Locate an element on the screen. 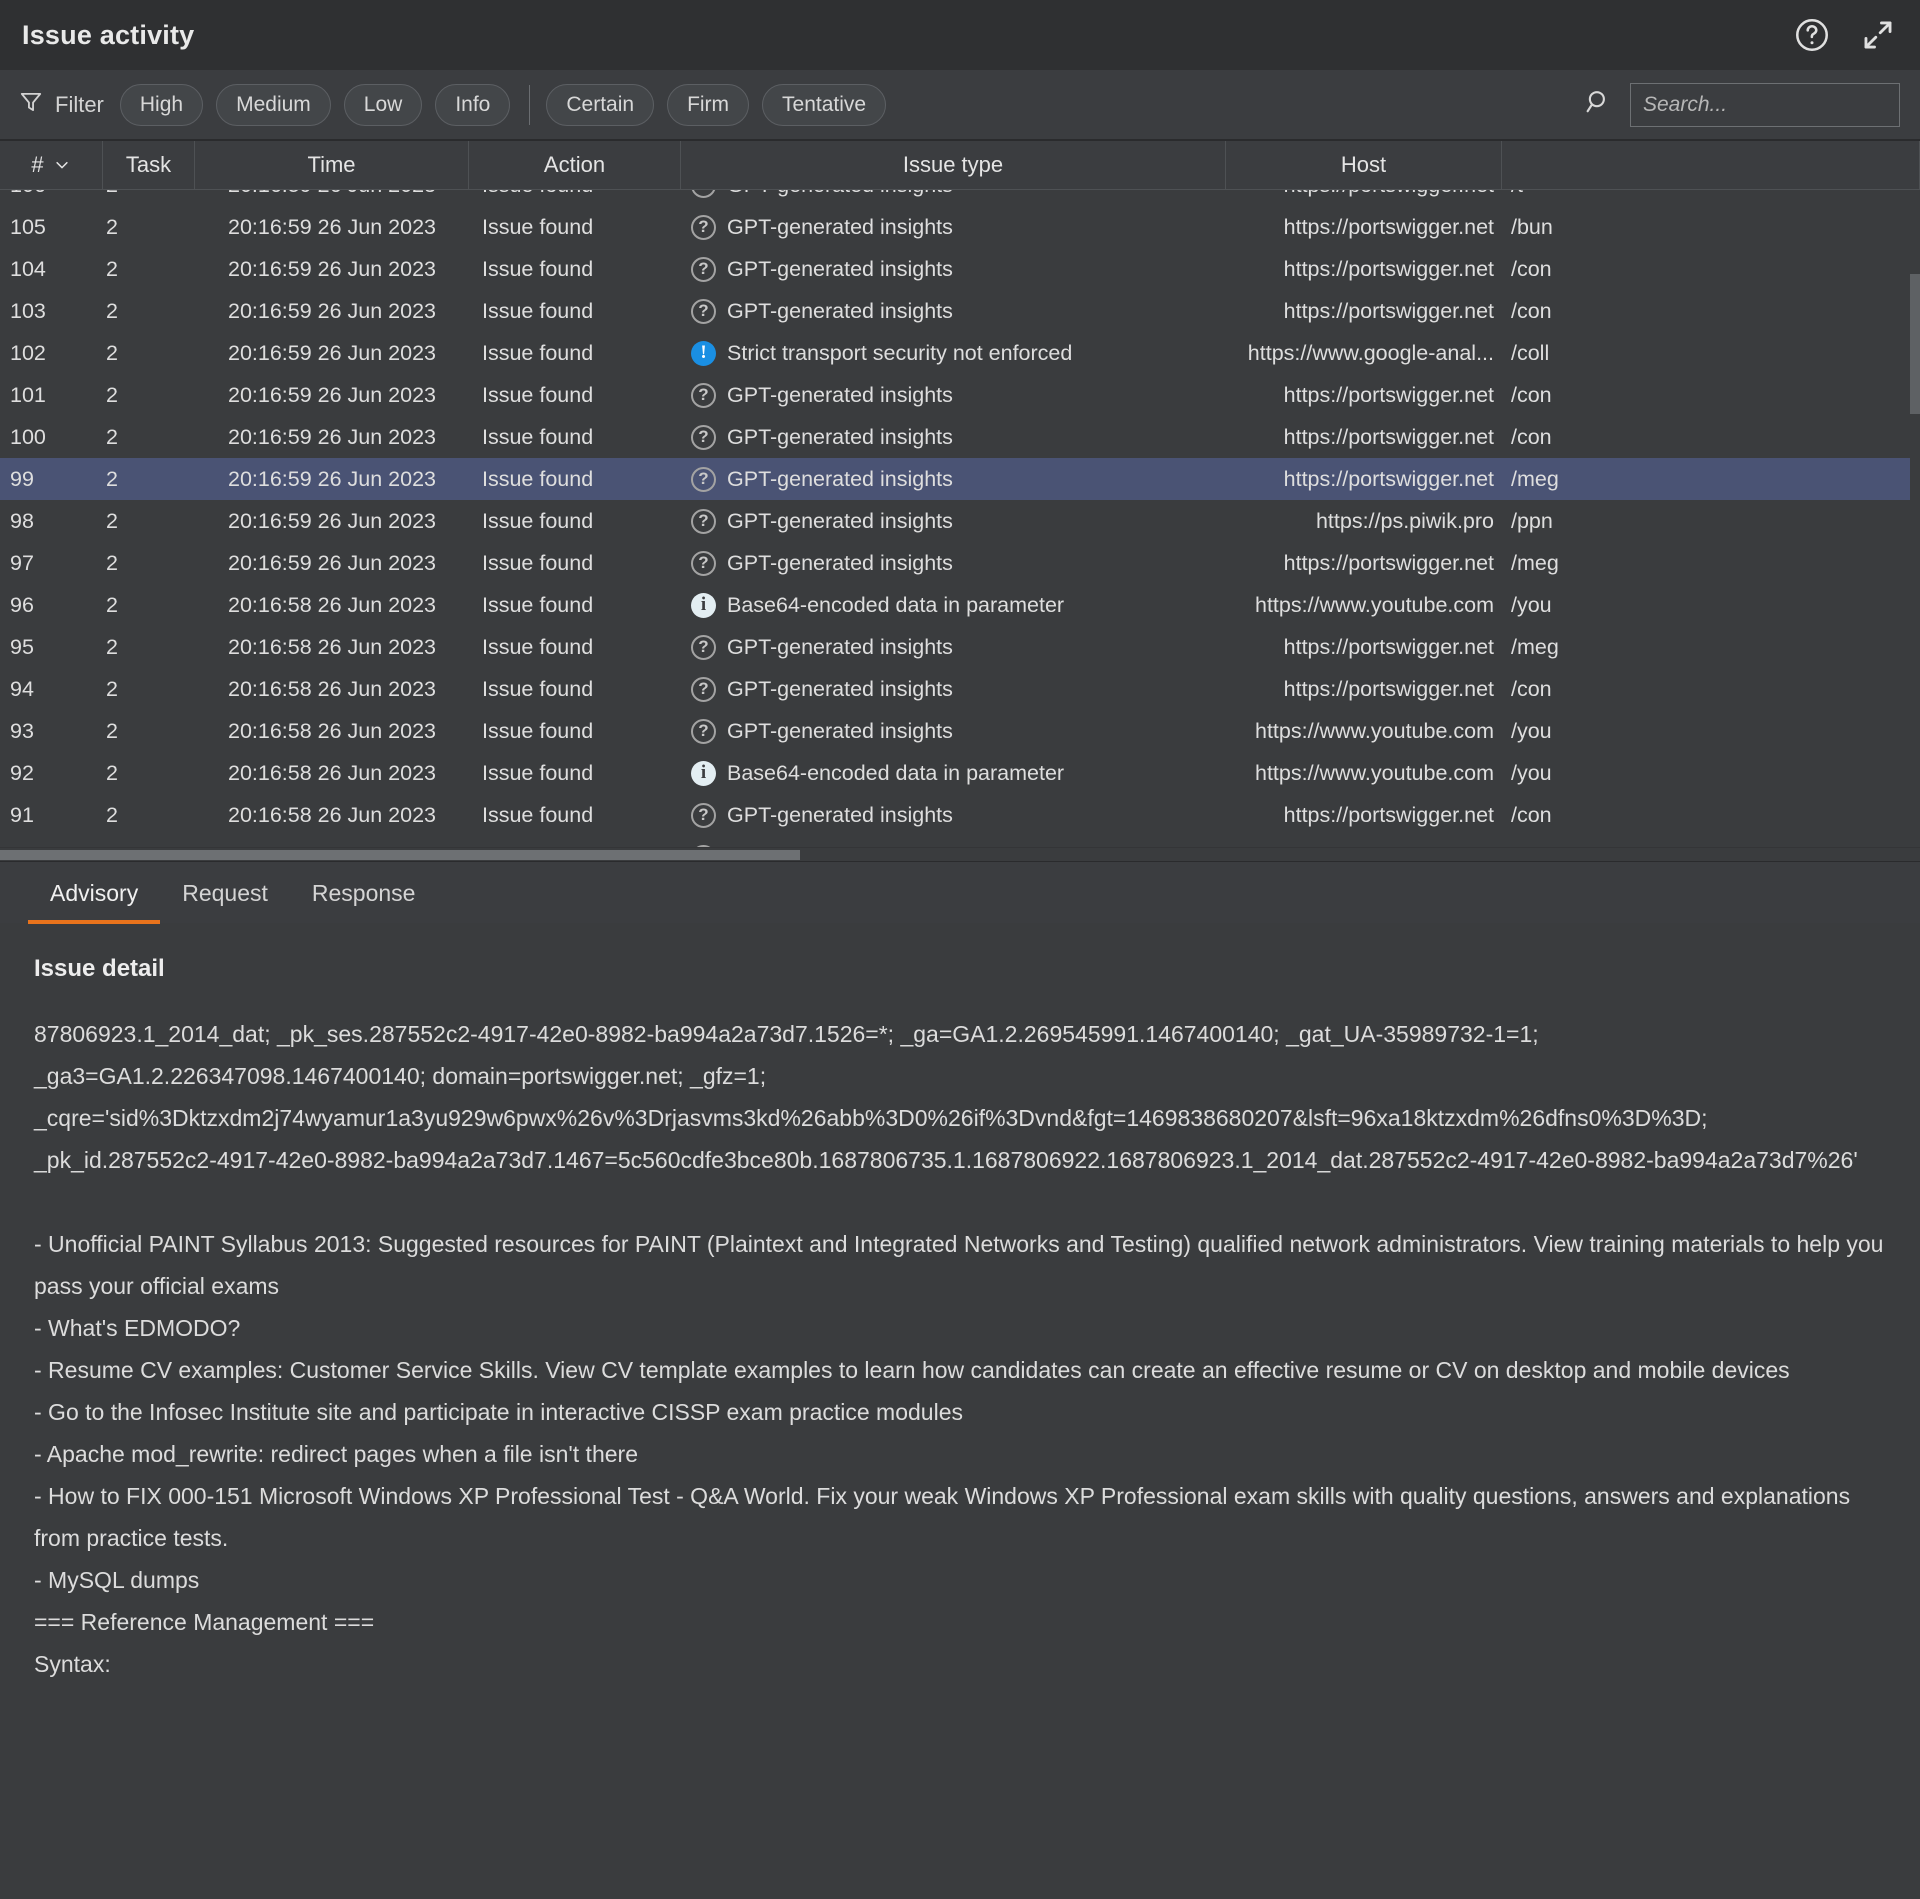 The image size is (1920, 1899). severity-pill-medium: Medium is located at coordinates (273, 104).